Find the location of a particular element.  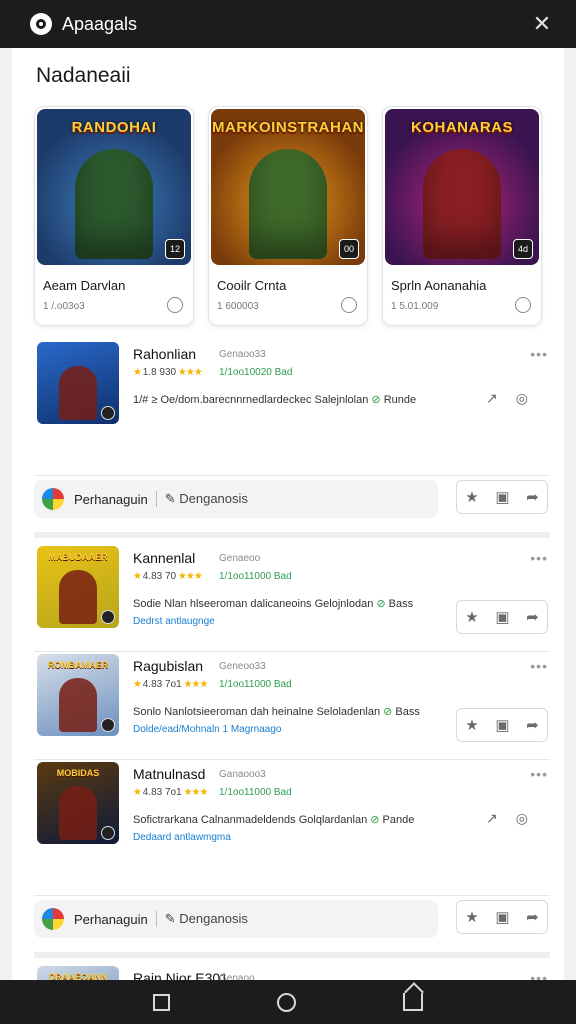

separator is located at coordinates (156, 919).